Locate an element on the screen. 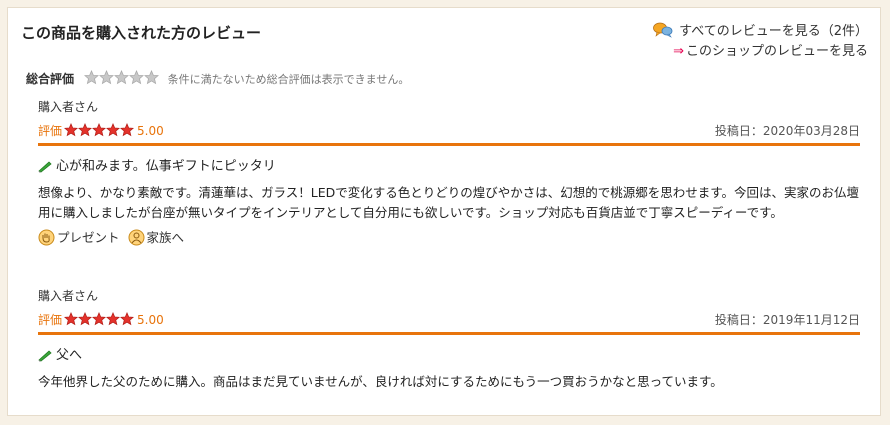  overall-rating: 総合評価 条件に満たないため総合評価は表示できません。 is located at coordinates (217, 78).